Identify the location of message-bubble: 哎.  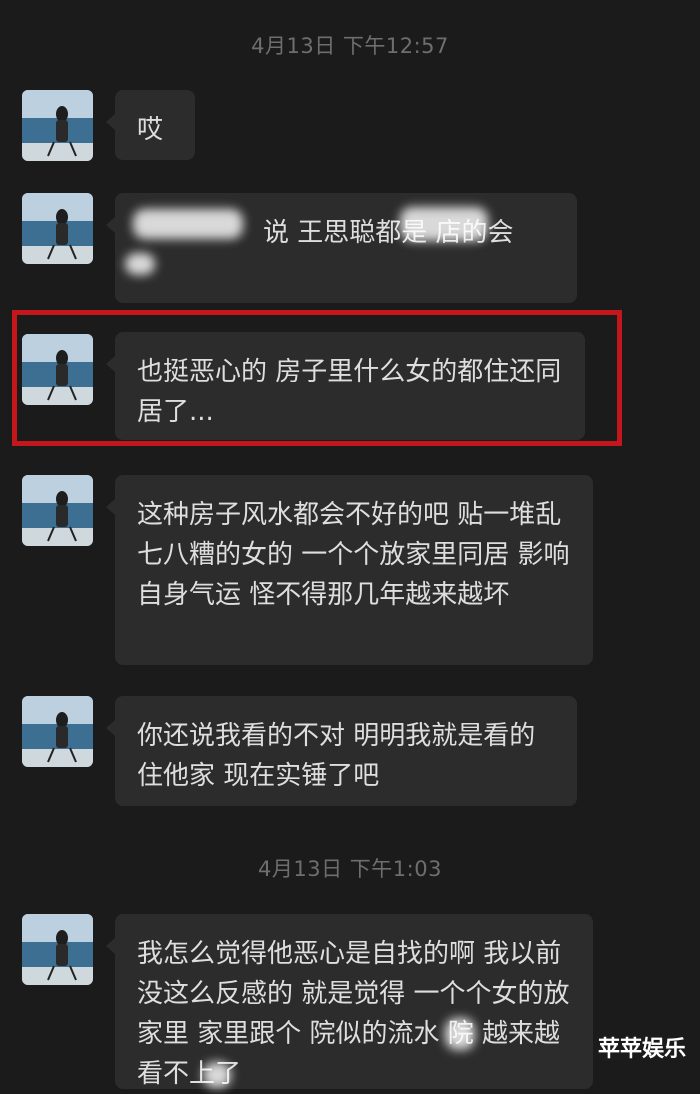
(150, 125).